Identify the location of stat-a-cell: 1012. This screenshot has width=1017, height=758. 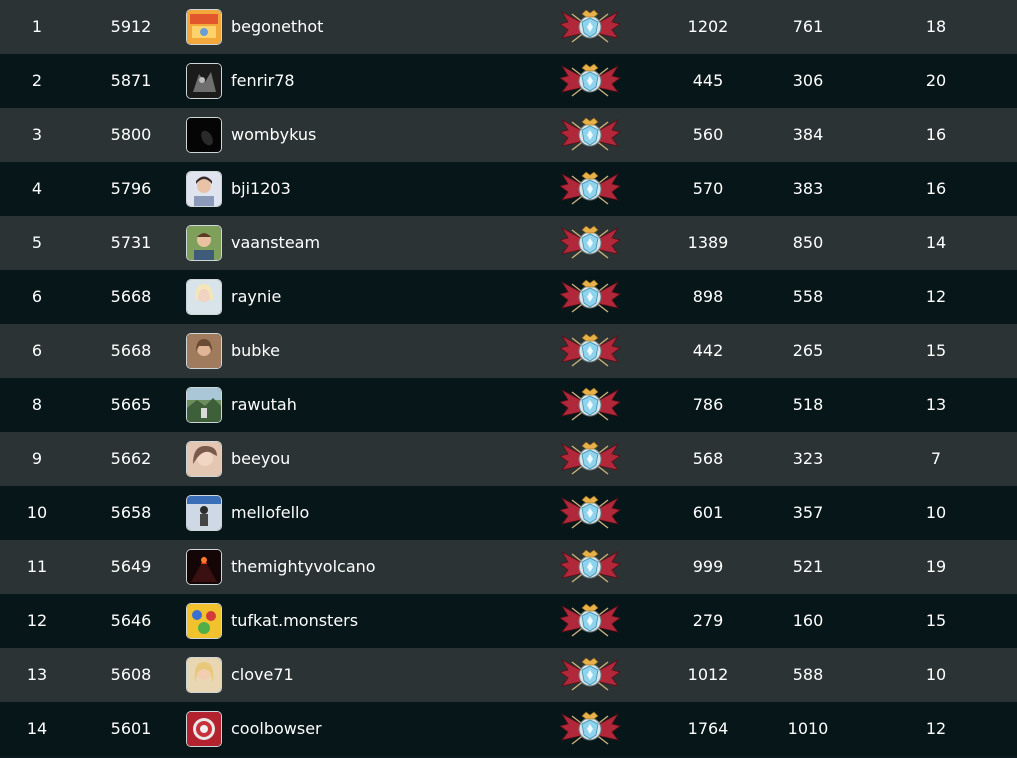
(708, 674).